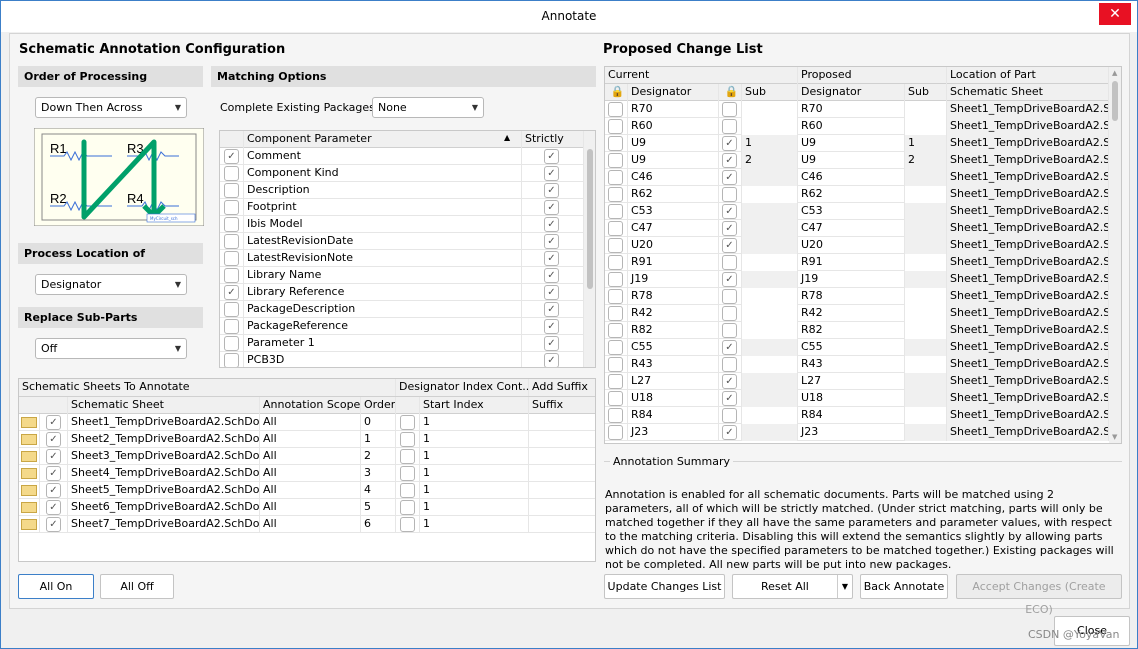  What do you see at coordinates (562, 405) in the screenshot?
I see `header-suffix: Suffix` at bounding box center [562, 405].